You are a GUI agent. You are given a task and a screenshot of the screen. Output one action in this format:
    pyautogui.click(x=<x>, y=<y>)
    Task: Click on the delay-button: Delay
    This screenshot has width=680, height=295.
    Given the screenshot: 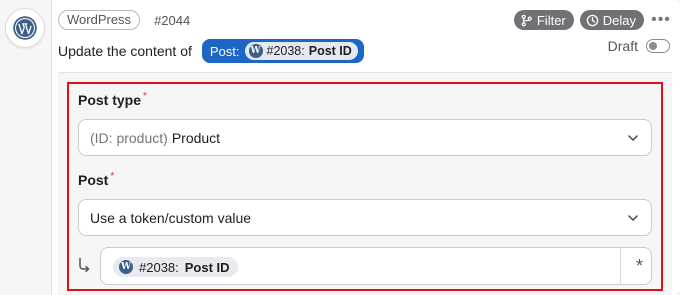 What is the action you would take?
    pyautogui.click(x=611, y=20)
    